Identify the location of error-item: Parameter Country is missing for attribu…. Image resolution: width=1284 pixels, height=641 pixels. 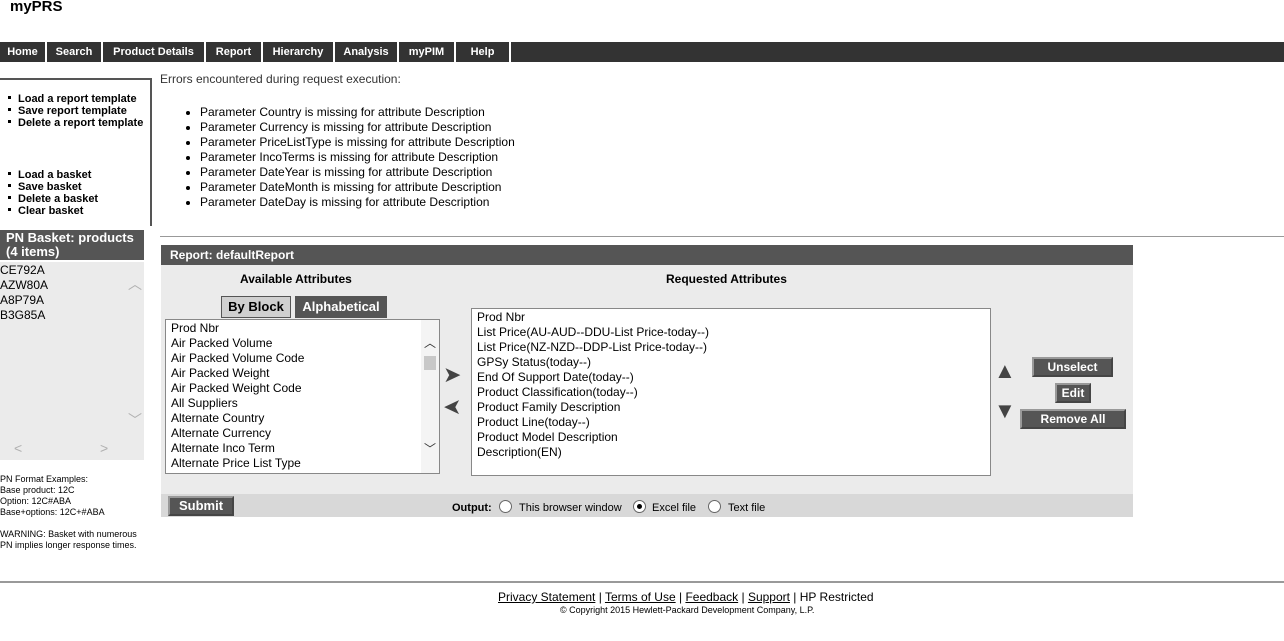
(350, 112).